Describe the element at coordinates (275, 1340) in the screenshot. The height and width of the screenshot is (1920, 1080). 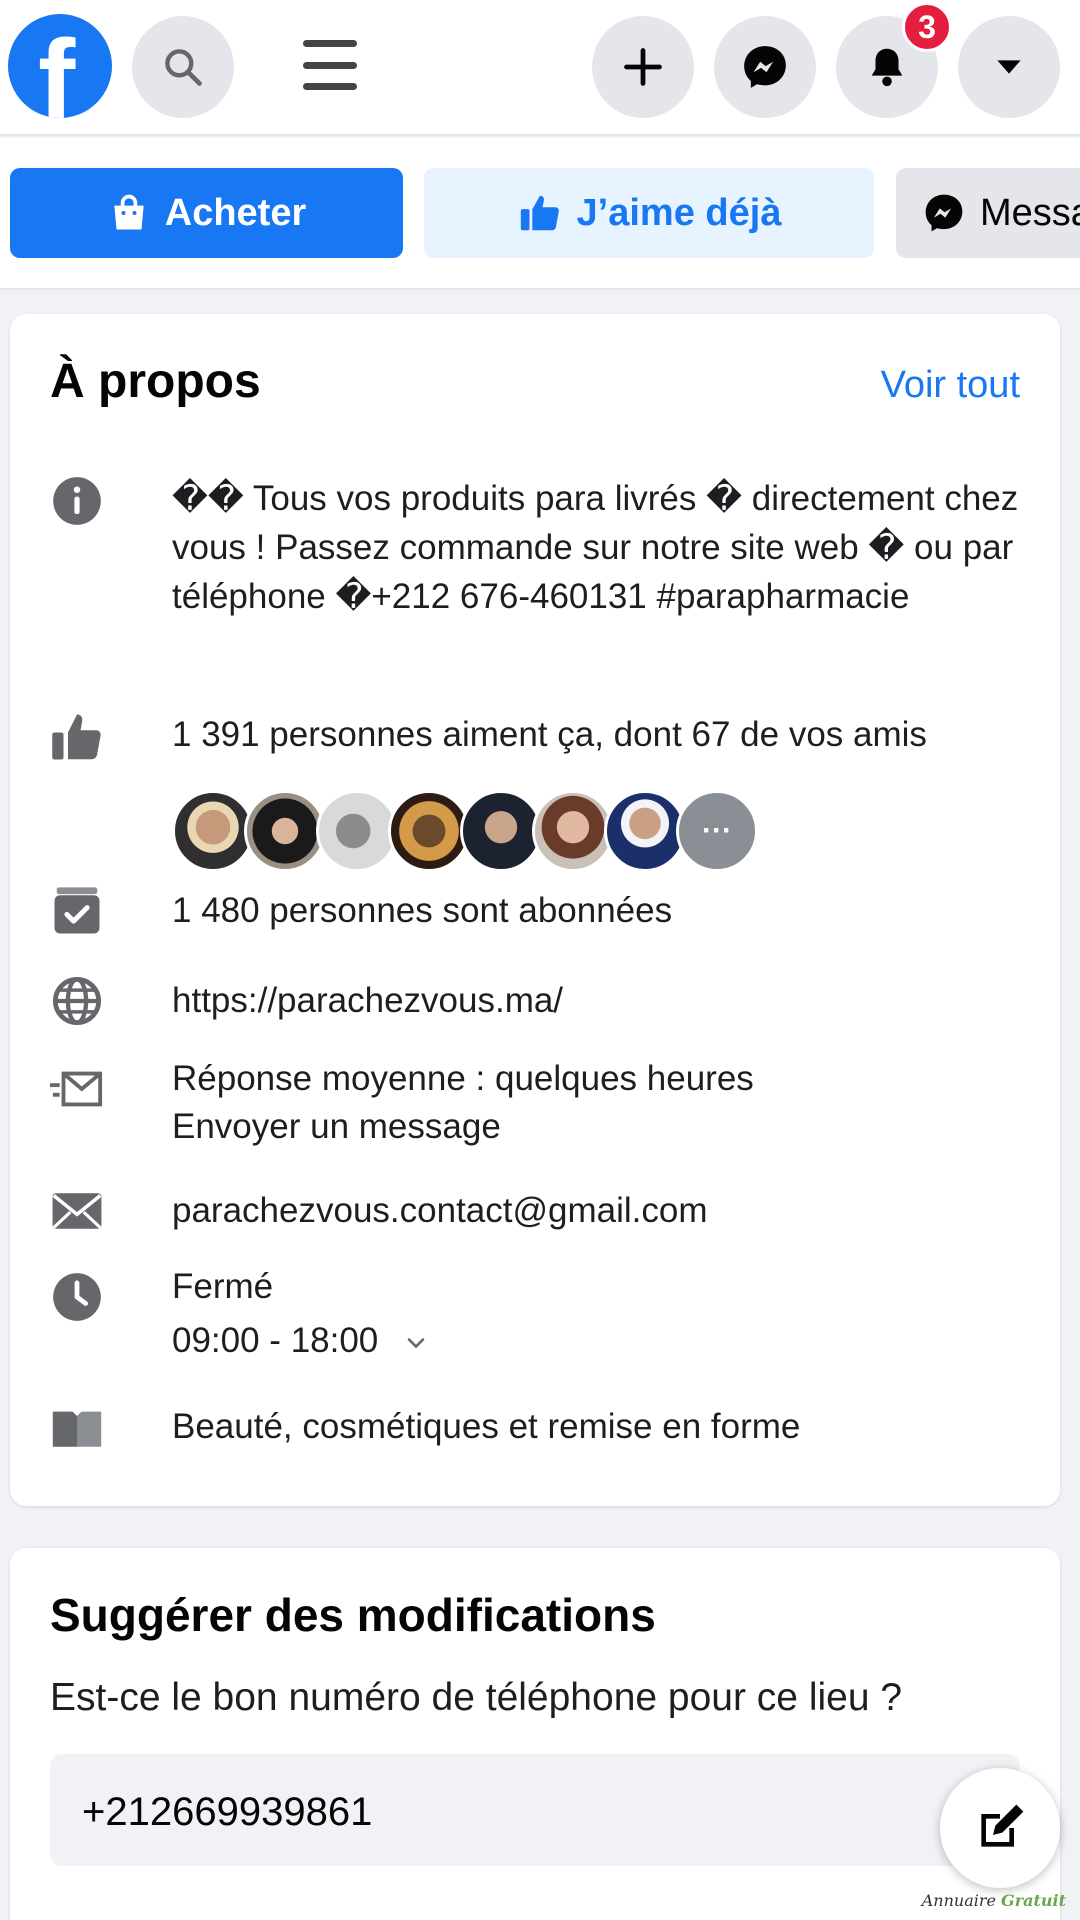
I see `opening-hours: 09:00 - 18:00` at that location.